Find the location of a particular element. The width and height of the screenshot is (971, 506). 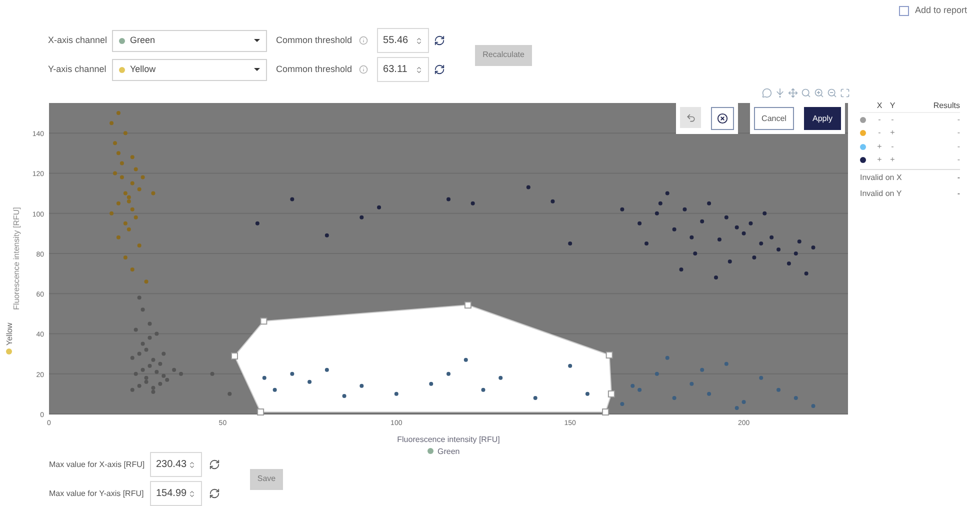

channel-dropdown: Yellow is located at coordinates (189, 69).